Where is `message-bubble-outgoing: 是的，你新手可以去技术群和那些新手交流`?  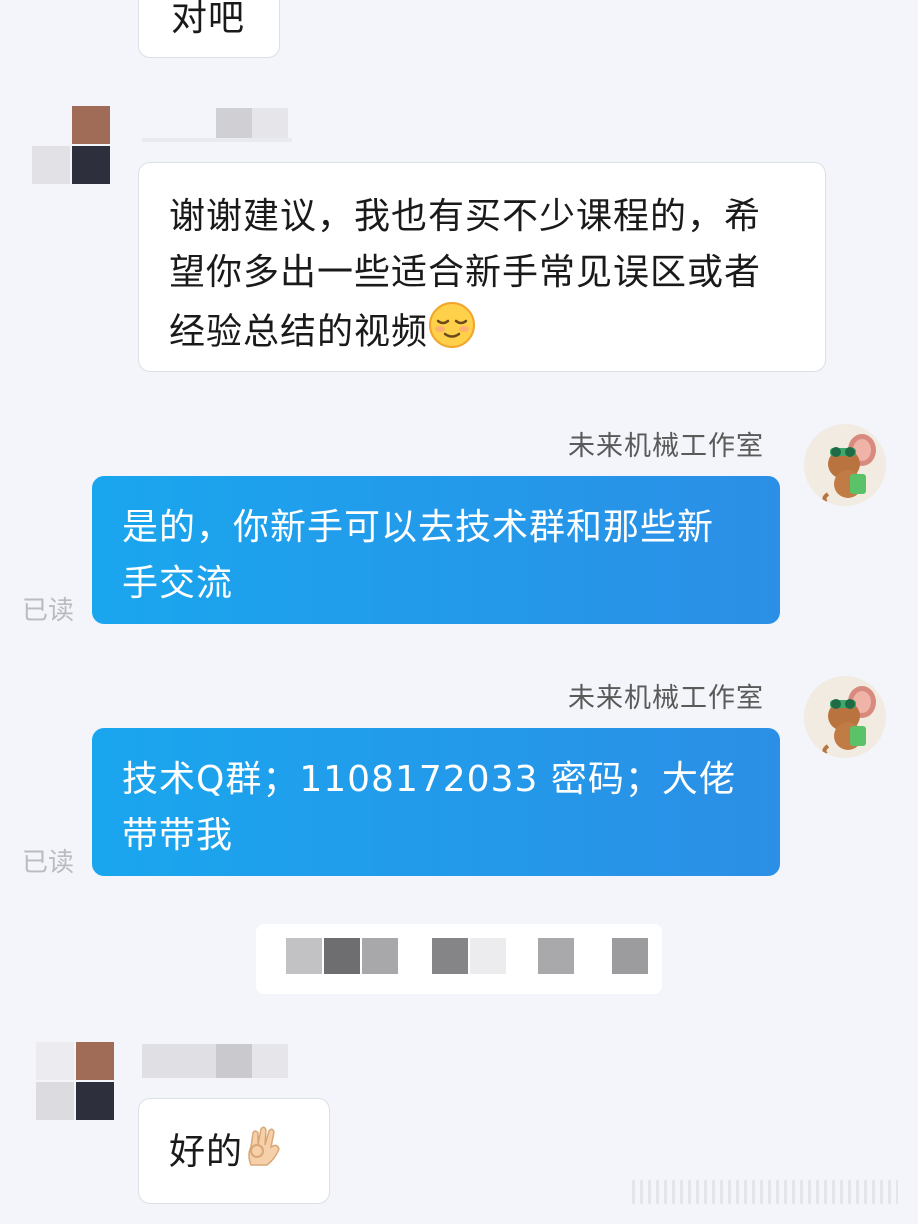
message-bubble-outgoing: 是的，你新手可以去技术群和那些新手交流 is located at coordinates (436, 550).